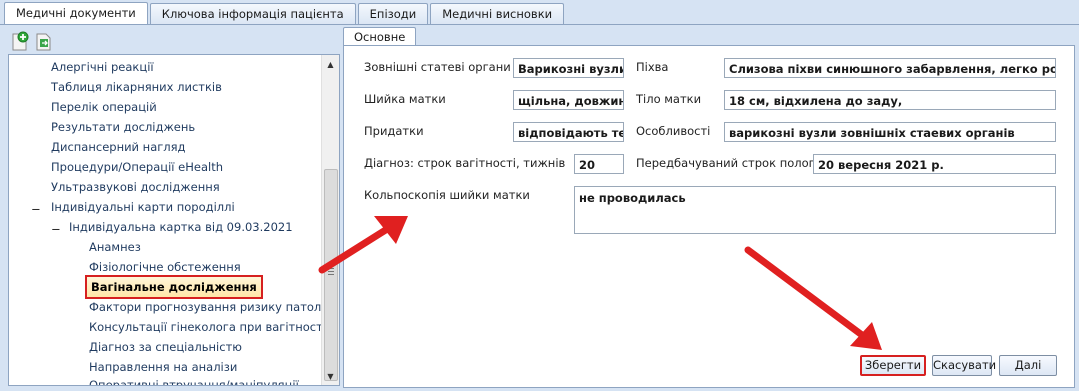 The image size is (1079, 391). I want to click on tree-item-selected: Вагінальне дослідження, so click(174, 287).